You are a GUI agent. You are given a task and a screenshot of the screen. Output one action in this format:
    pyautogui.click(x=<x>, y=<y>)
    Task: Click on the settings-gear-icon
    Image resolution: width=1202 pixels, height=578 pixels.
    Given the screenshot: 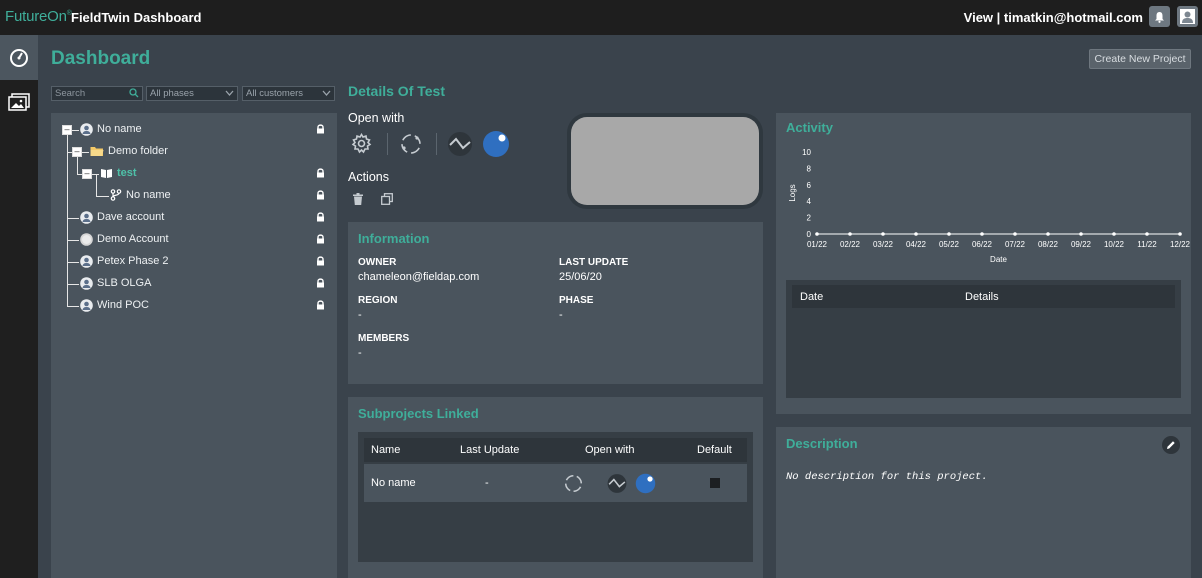 What is the action you would take?
    pyautogui.click(x=361, y=143)
    